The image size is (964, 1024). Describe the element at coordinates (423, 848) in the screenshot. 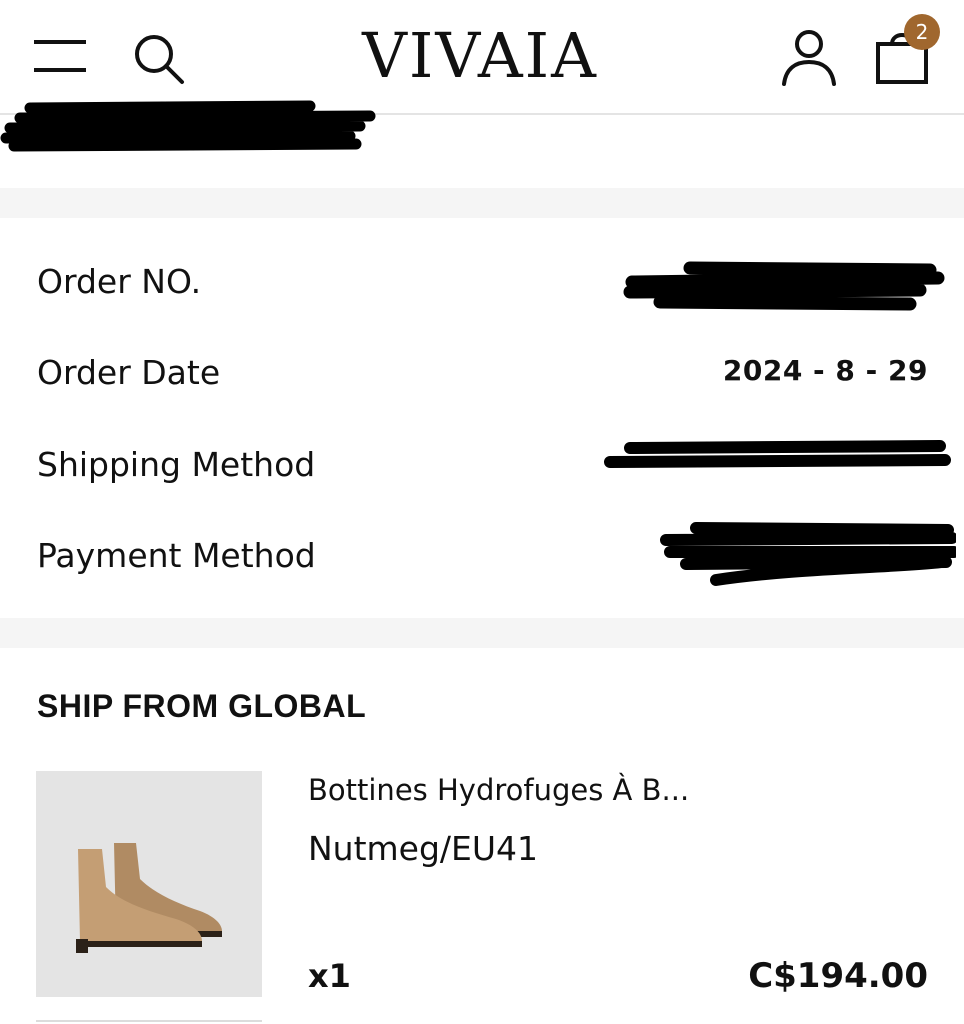

I see `product-variant: Nutmeg/EU41` at that location.